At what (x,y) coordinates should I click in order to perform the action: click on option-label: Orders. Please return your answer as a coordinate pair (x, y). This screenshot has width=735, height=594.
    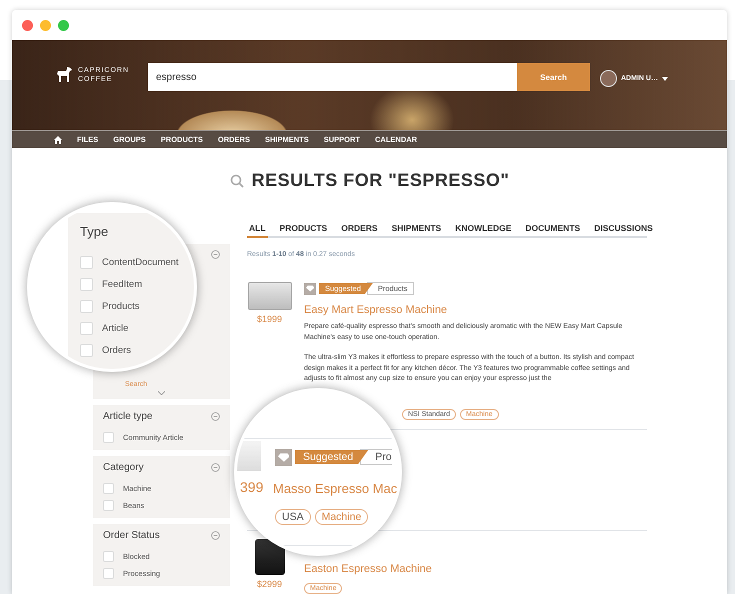
    Looking at the image, I should click on (117, 350).